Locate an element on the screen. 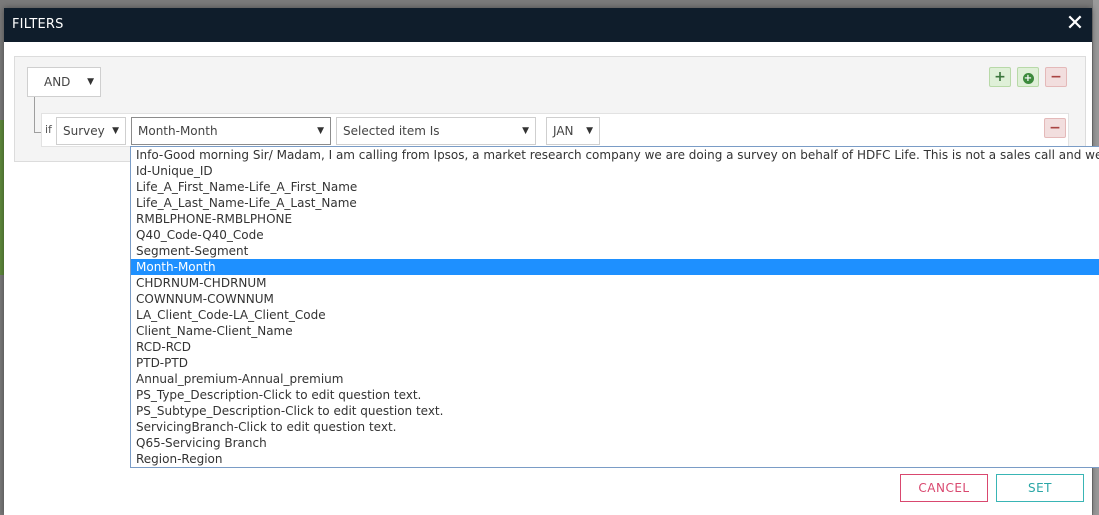 This screenshot has height=515, width=1099. operator-select: Selected item Is ▼ is located at coordinates (436, 131).